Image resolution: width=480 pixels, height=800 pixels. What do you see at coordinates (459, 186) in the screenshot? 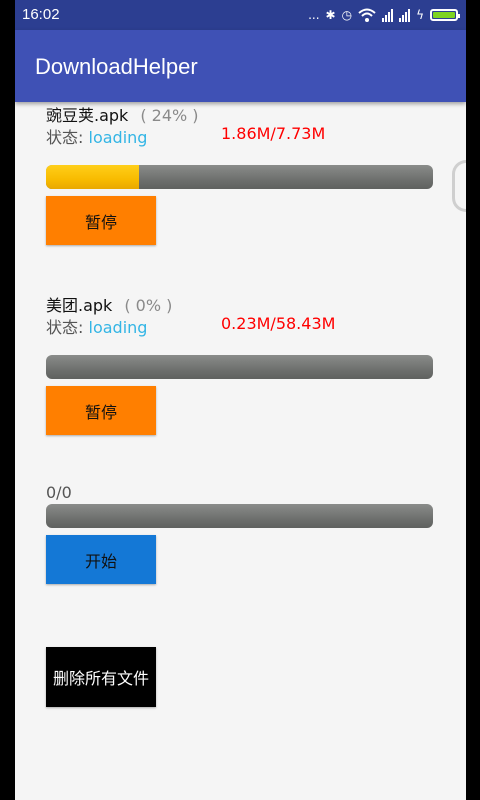
I see `edge-scroll-handle` at bounding box center [459, 186].